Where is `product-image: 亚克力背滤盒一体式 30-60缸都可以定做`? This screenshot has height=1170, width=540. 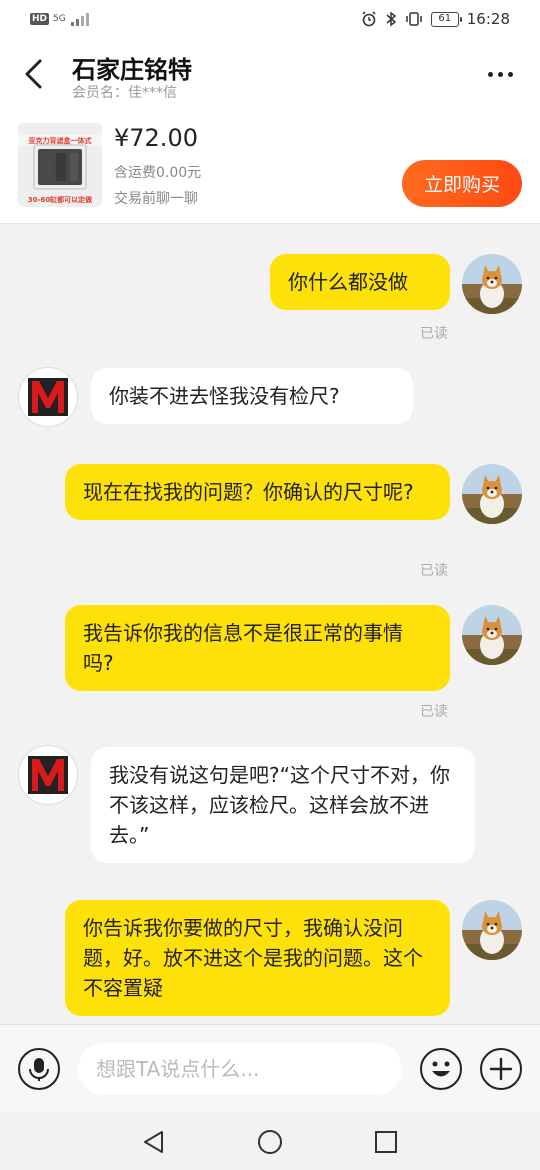 product-image: 亚克力背滤盒一体式 30-60缸都可以定做 is located at coordinates (60, 165).